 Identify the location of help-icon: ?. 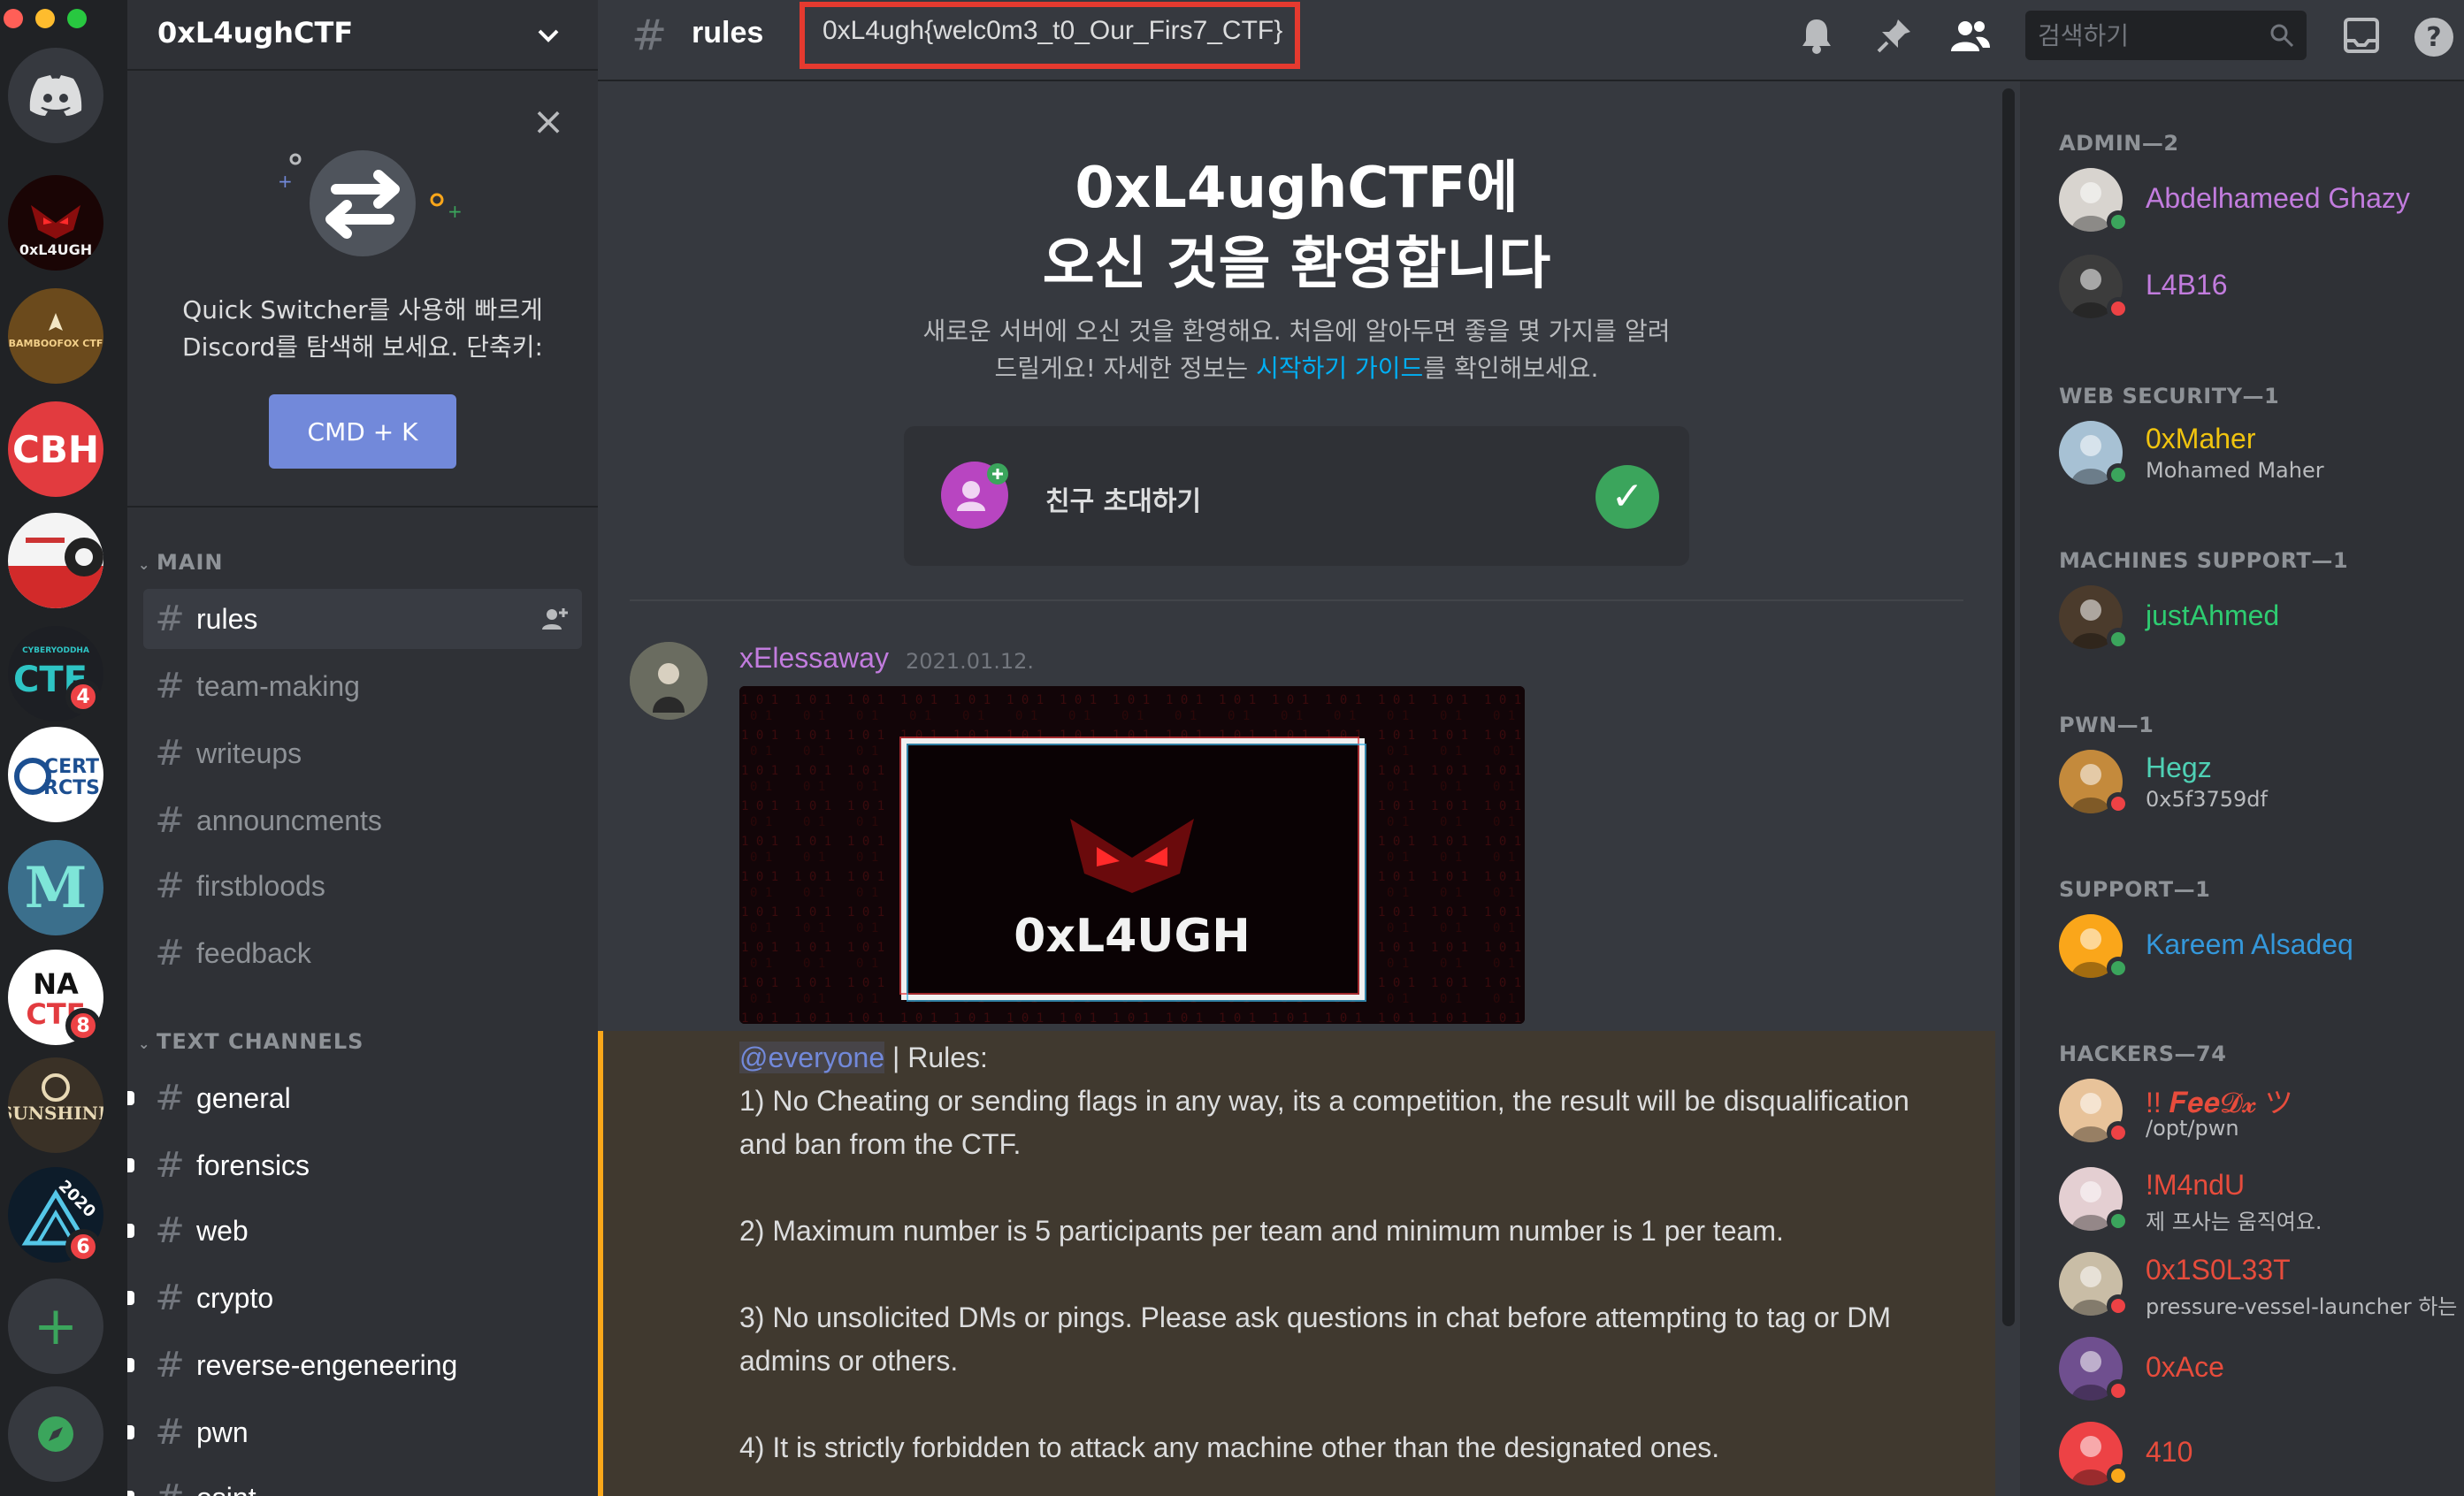
(2434, 37).